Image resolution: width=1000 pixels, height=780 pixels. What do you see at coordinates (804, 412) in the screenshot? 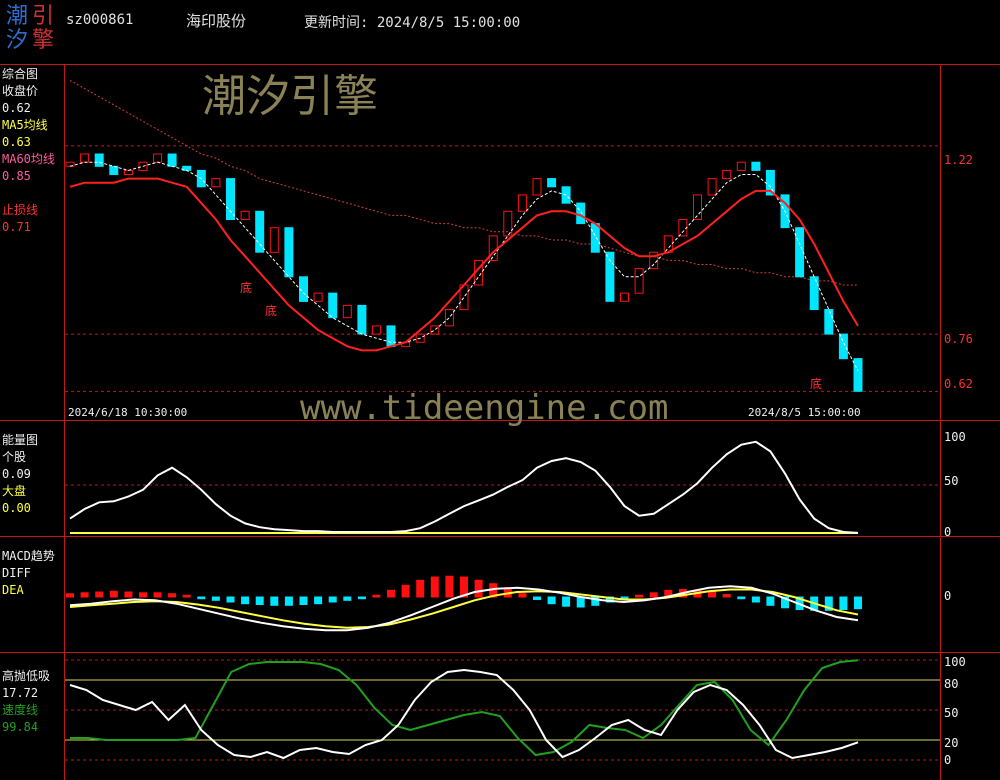
I see `end-time-label: 2024/8/5 15:00:00` at bounding box center [804, 412].